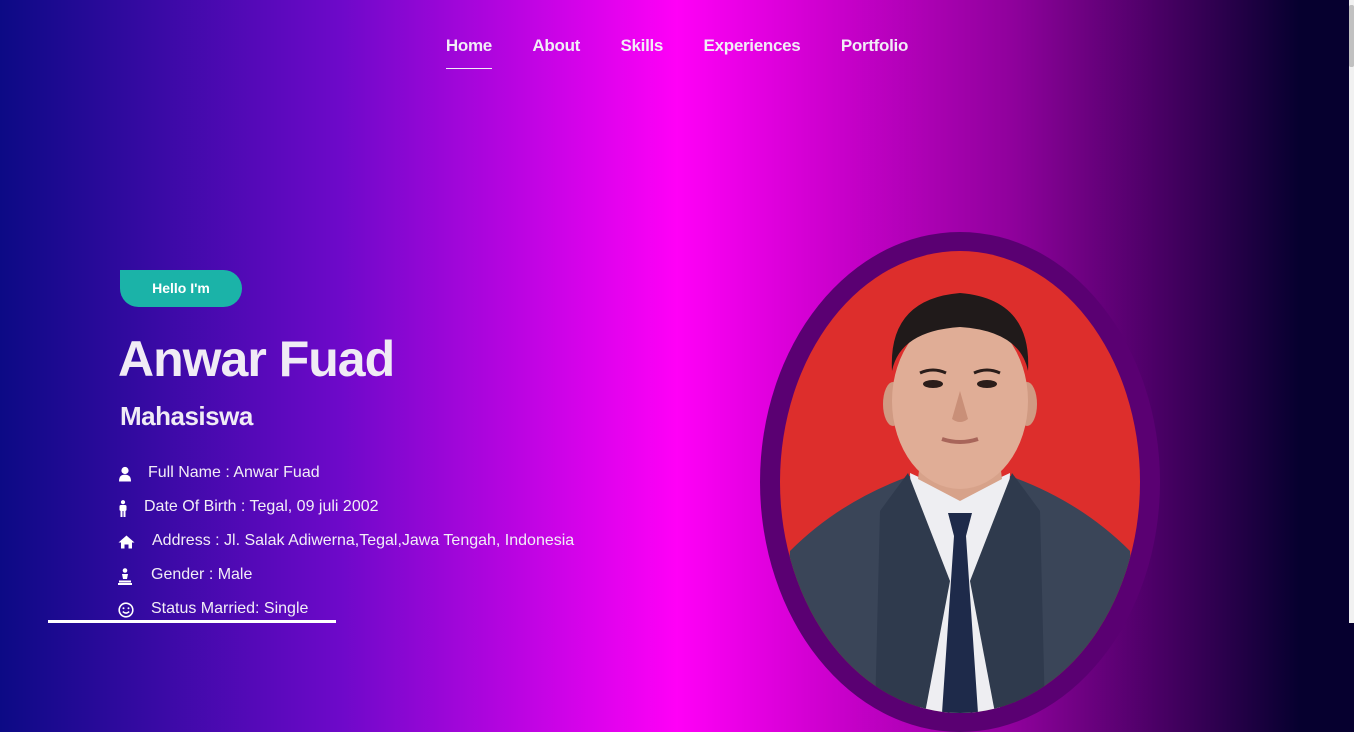 Image resolution: width=1354 pixels, height=732 pixels. Describe the element at coordinates (1351, 311) in the screenshot. I see `scrollbar-track` at that location.